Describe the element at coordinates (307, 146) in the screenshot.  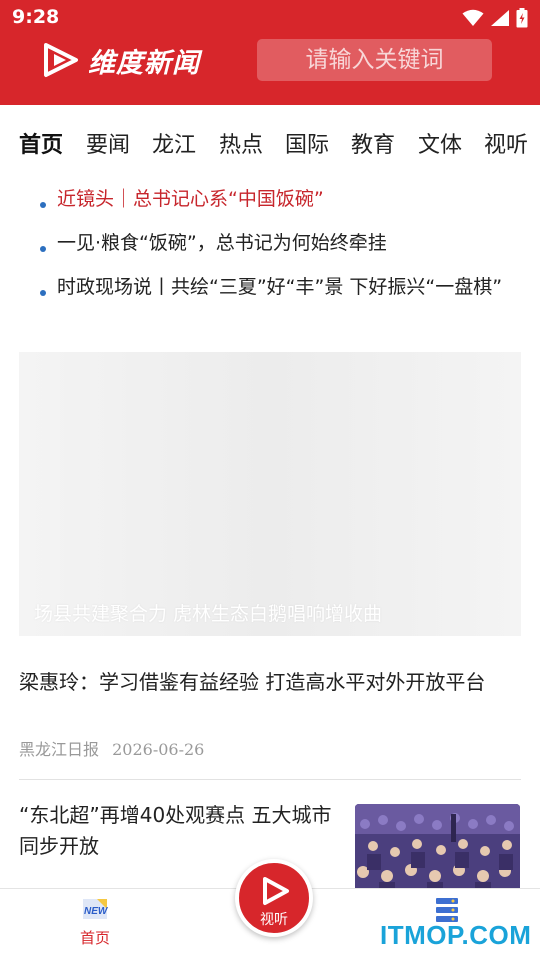
I see `tab-international: 国际` at that location.